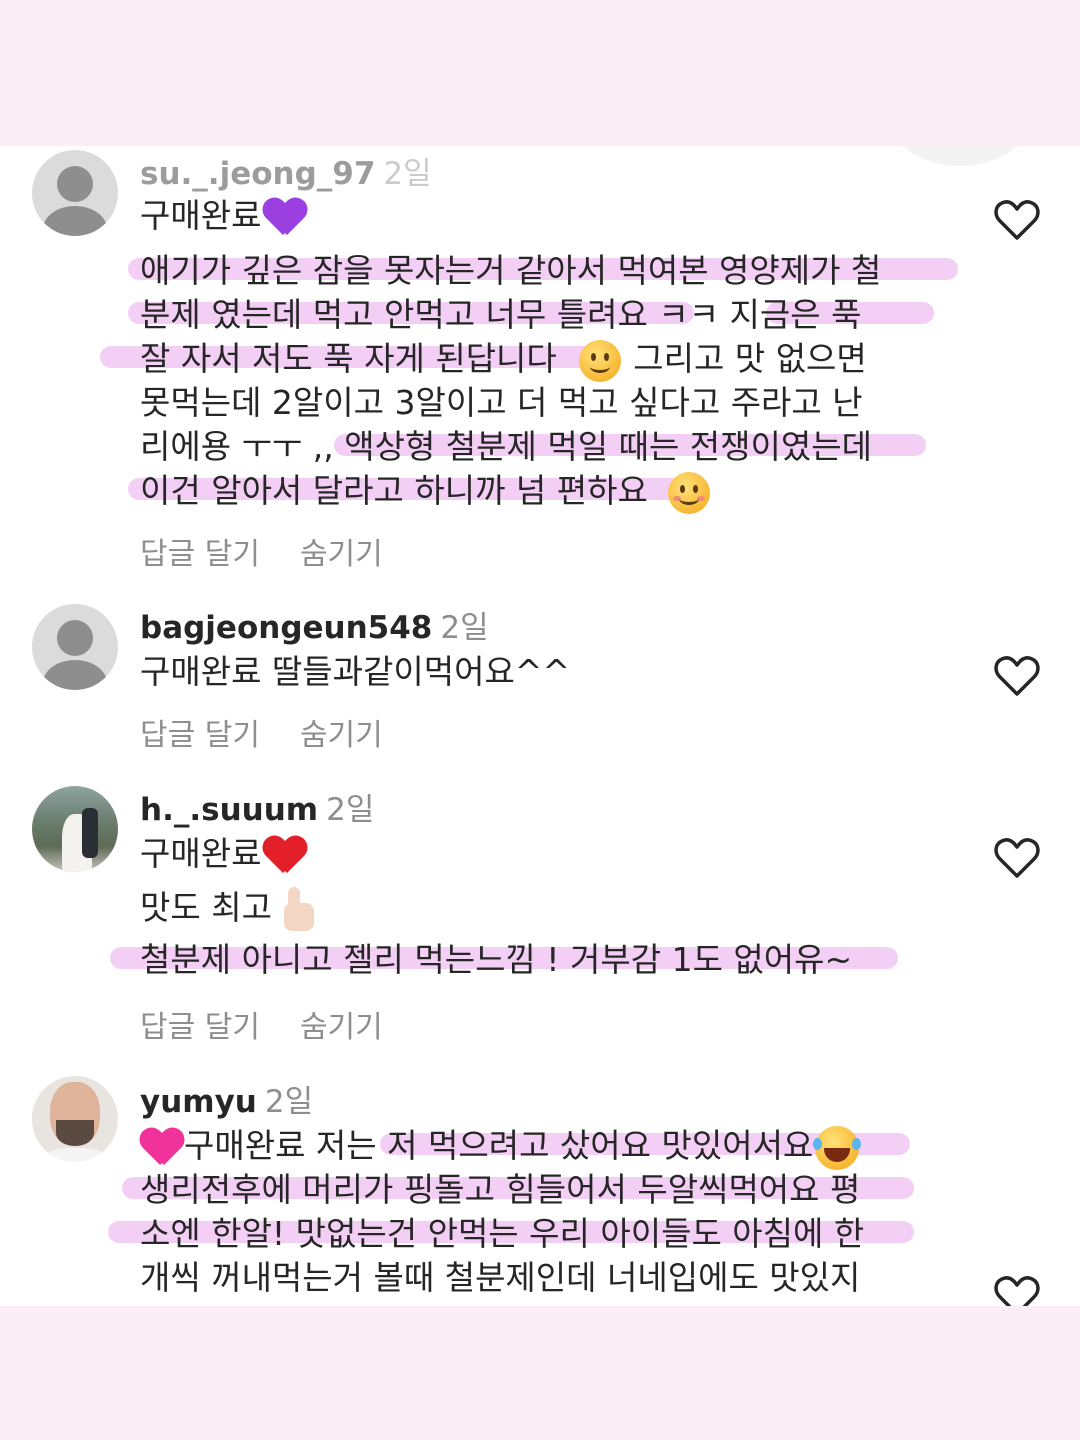 The image size is (1080, 1440). I want to click on pink-heart-icon, so click(162, 1148).